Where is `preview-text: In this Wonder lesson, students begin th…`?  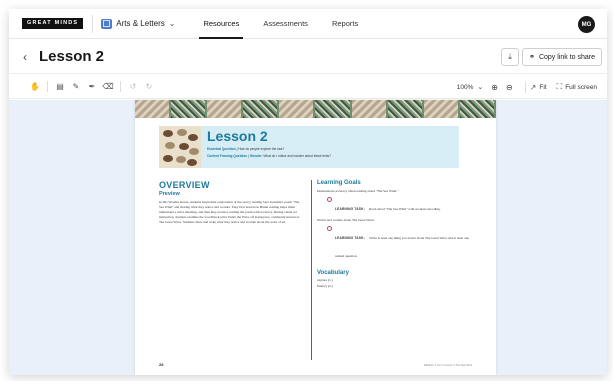
preview-text: In this Wonder lesson, students begin th… is located at coordinates (229, 212).